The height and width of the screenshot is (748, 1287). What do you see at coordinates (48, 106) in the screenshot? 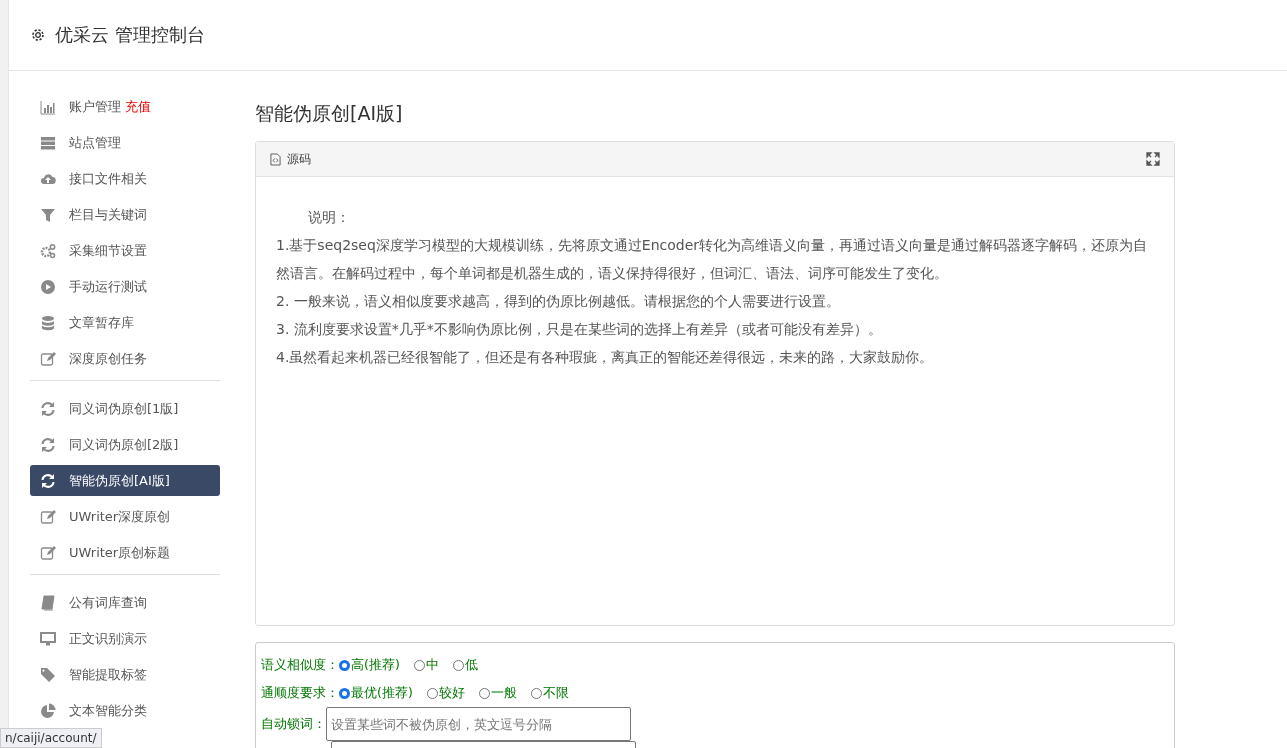
I see `bar-chart-icon` at bounding box center [48, 106].